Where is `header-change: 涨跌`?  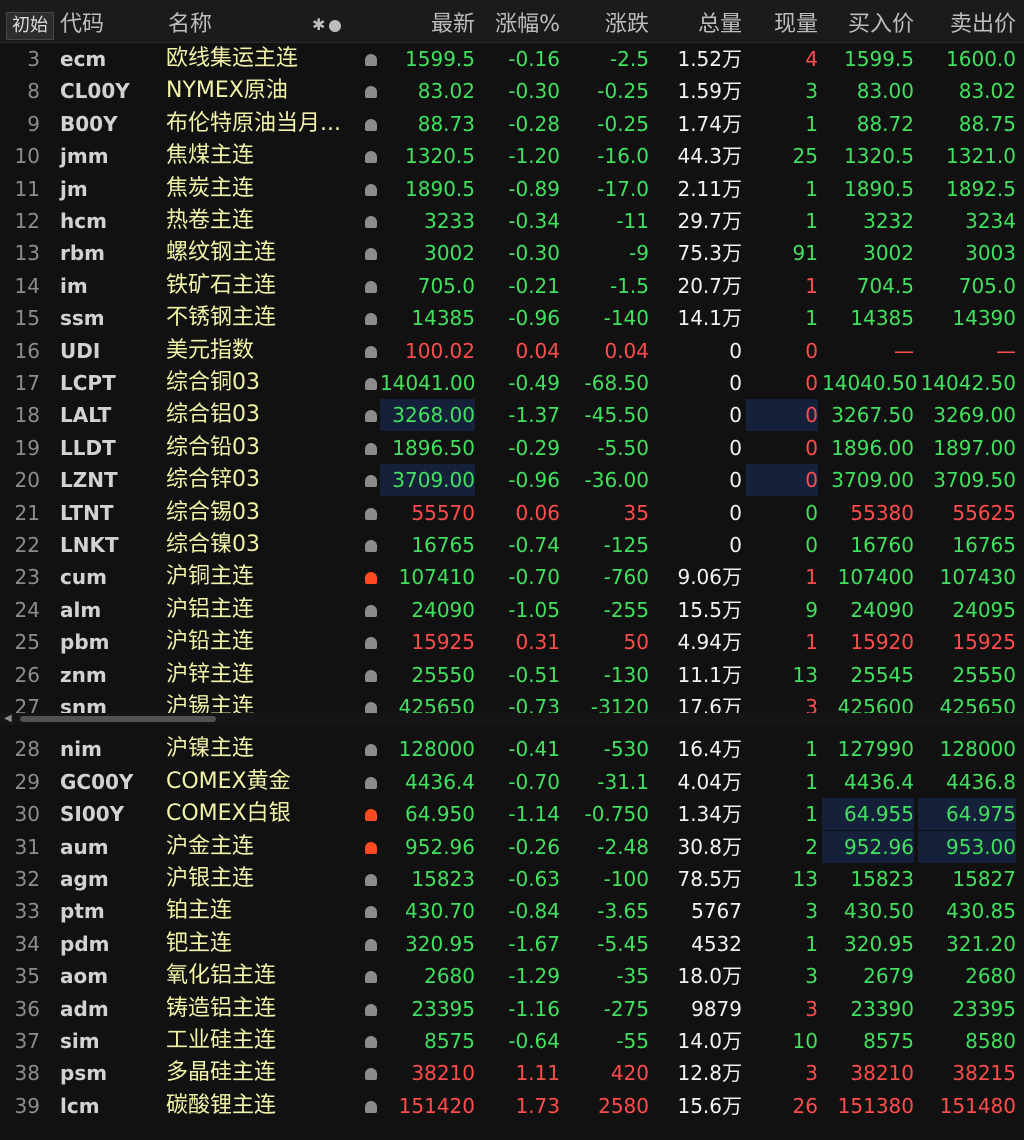
header-change: 涨跌 is located at coordinates (607, 25).